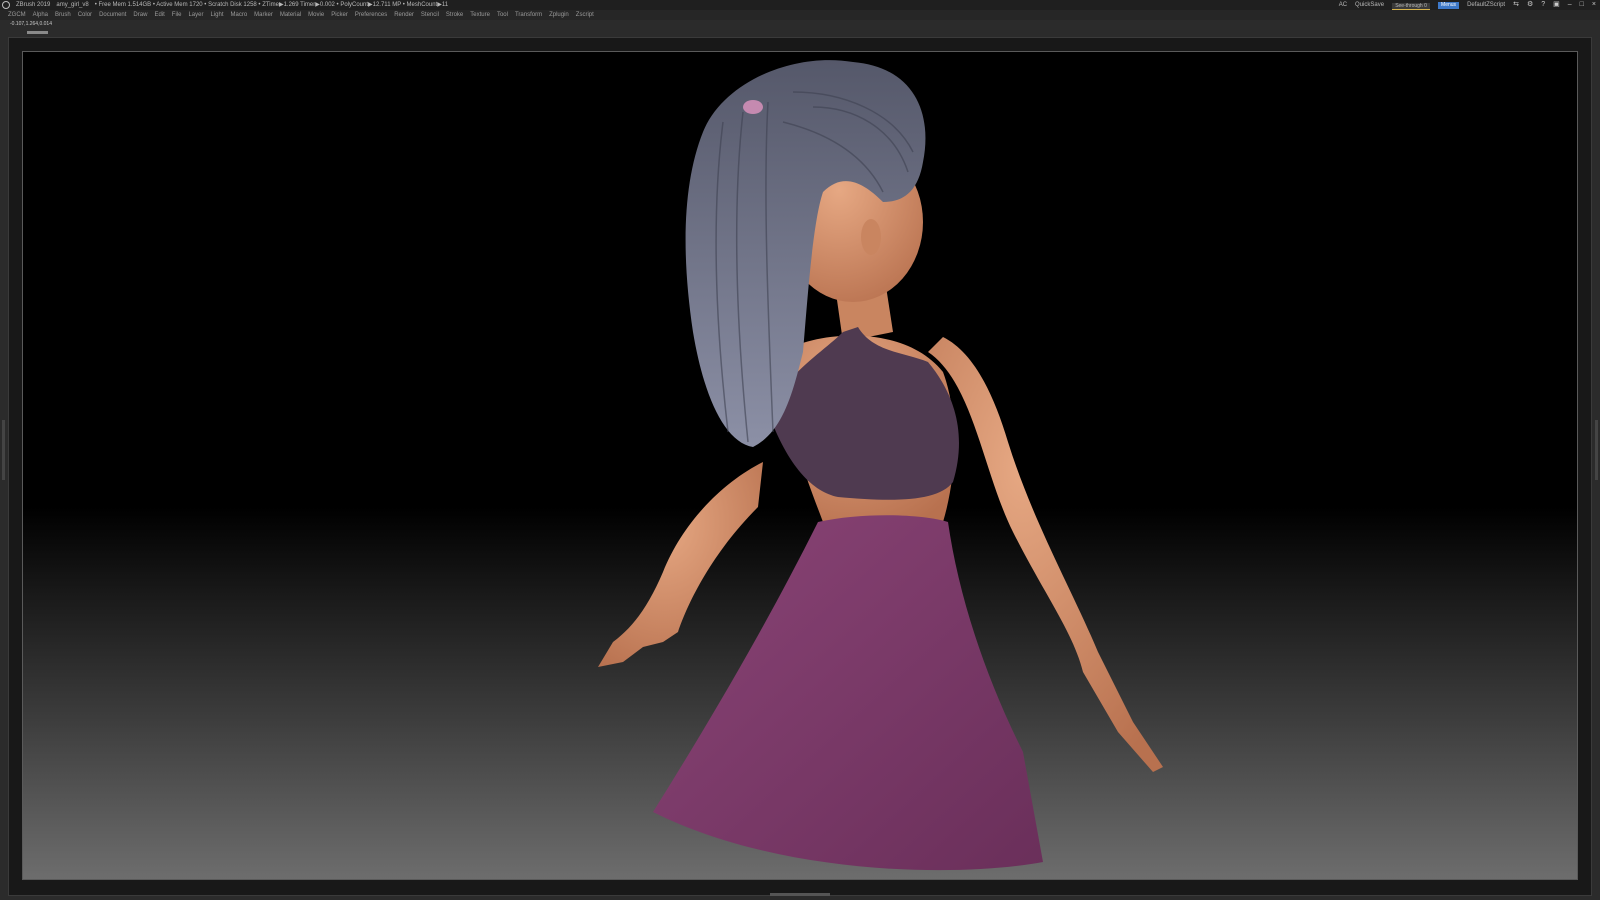  Describe the element at coordinates (63, 15) in the screenshot. I see `menu-brush: Brush` at that location.